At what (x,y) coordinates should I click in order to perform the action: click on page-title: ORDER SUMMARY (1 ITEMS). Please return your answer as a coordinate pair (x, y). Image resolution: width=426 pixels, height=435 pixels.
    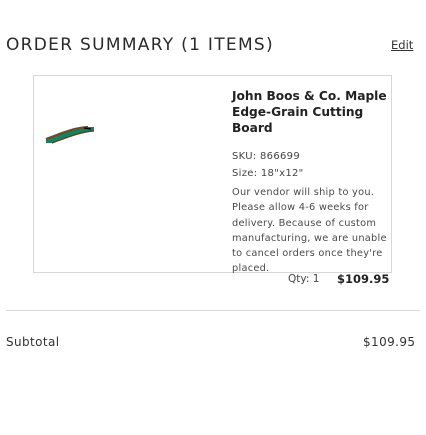
    Looking at the image, I should click on (140, 45).